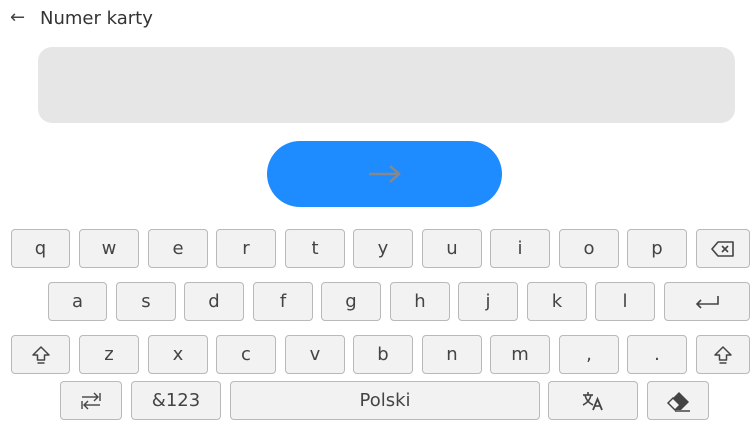 The height and width of the screenshot is (425, 750). What do you see at coordinates (657, 248) in the screenshot?
I see `key-p: p` at bounding box center [657, 248].